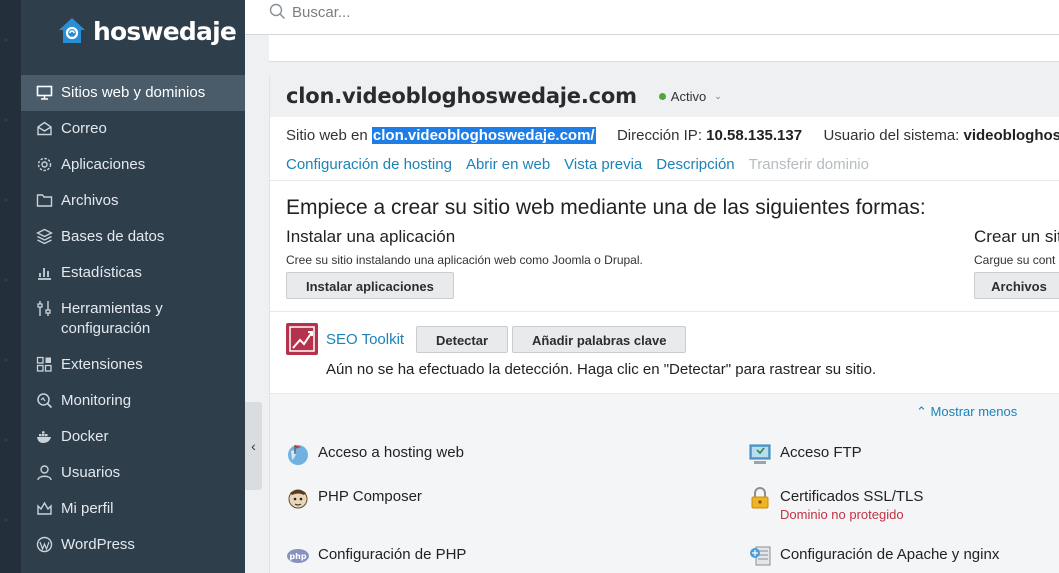  I want to click on show-less-link: ⌃ Mostrar menos, so click(966, 412).